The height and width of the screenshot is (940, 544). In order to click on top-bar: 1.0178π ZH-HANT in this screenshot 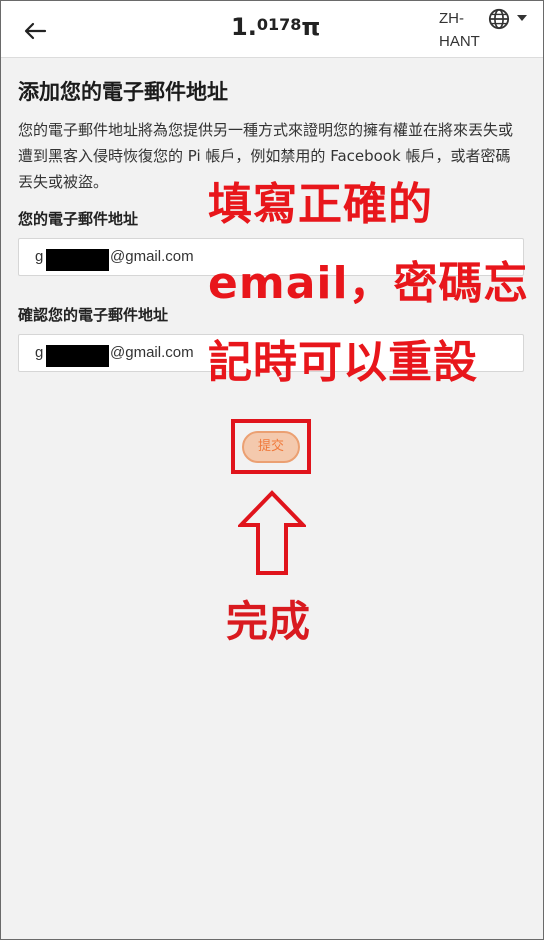, I will do `click(272, 29)`.